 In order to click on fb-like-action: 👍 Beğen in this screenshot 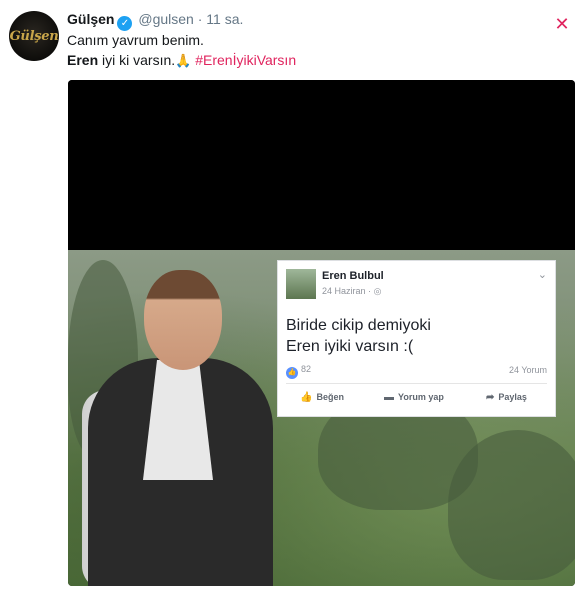, I will do `click(322, 397)`.